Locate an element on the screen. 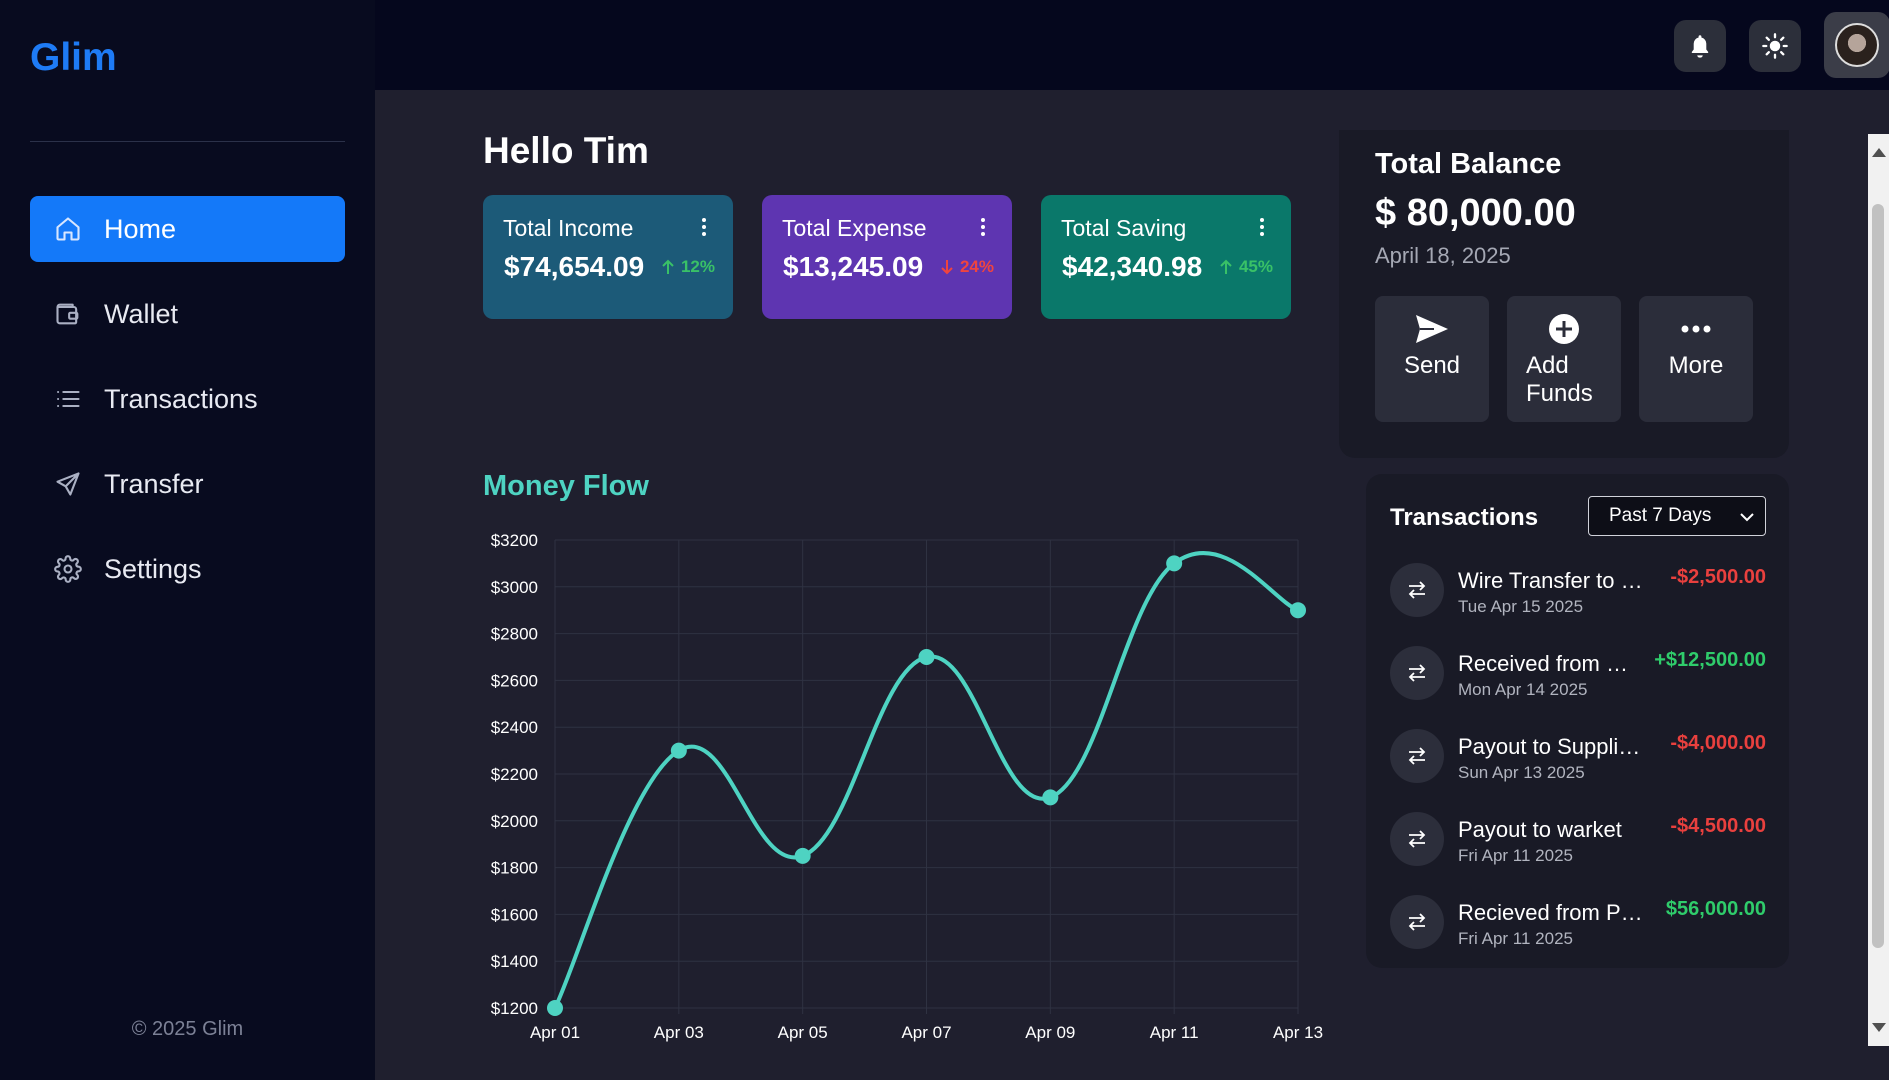 This screenshot has height=1080, width=1889. more-icon is located at coordinates (1696, 329).